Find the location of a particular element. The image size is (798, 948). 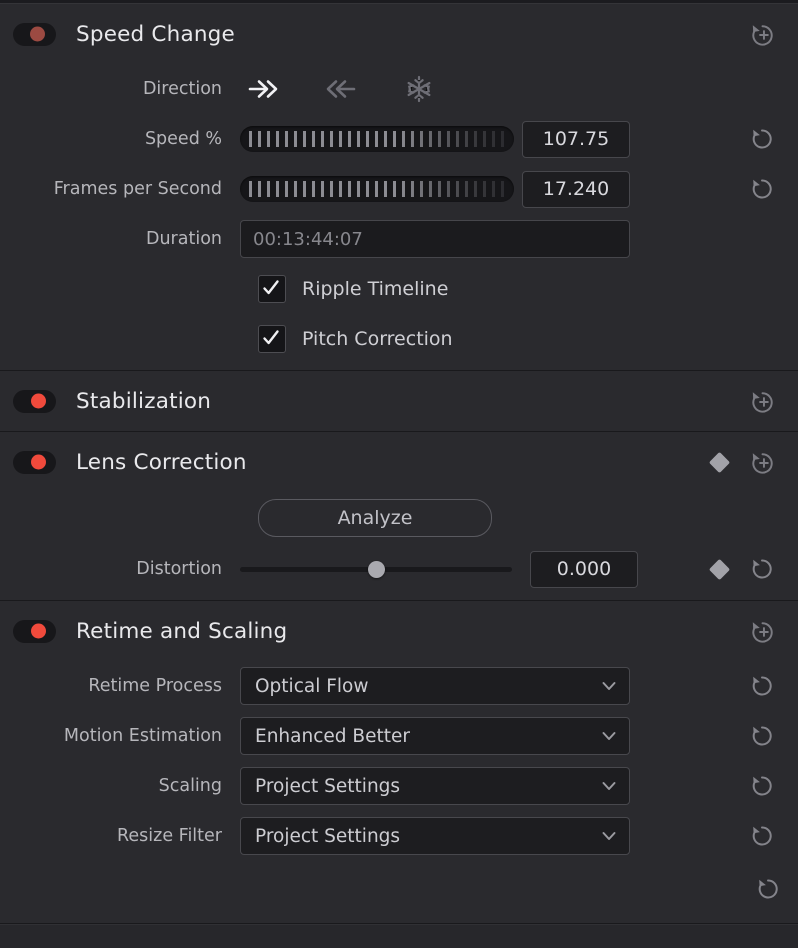

frames-per-second-scrubber is located at coordinates (377, 189).